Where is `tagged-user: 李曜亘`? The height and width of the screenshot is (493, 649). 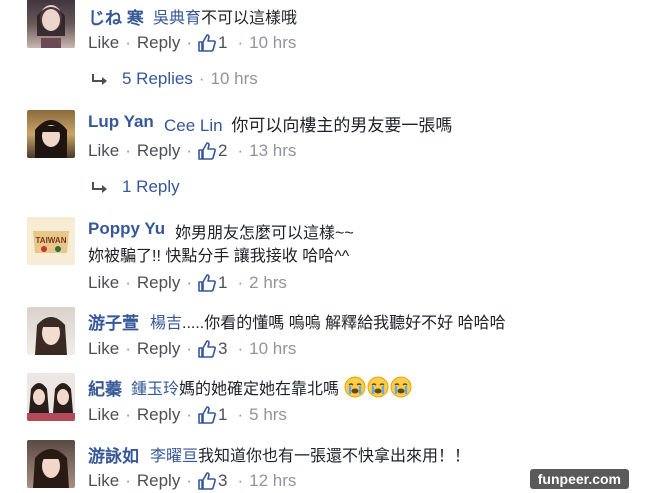 tagged-user: 李曜亘 is located at coordinates (174, 456).